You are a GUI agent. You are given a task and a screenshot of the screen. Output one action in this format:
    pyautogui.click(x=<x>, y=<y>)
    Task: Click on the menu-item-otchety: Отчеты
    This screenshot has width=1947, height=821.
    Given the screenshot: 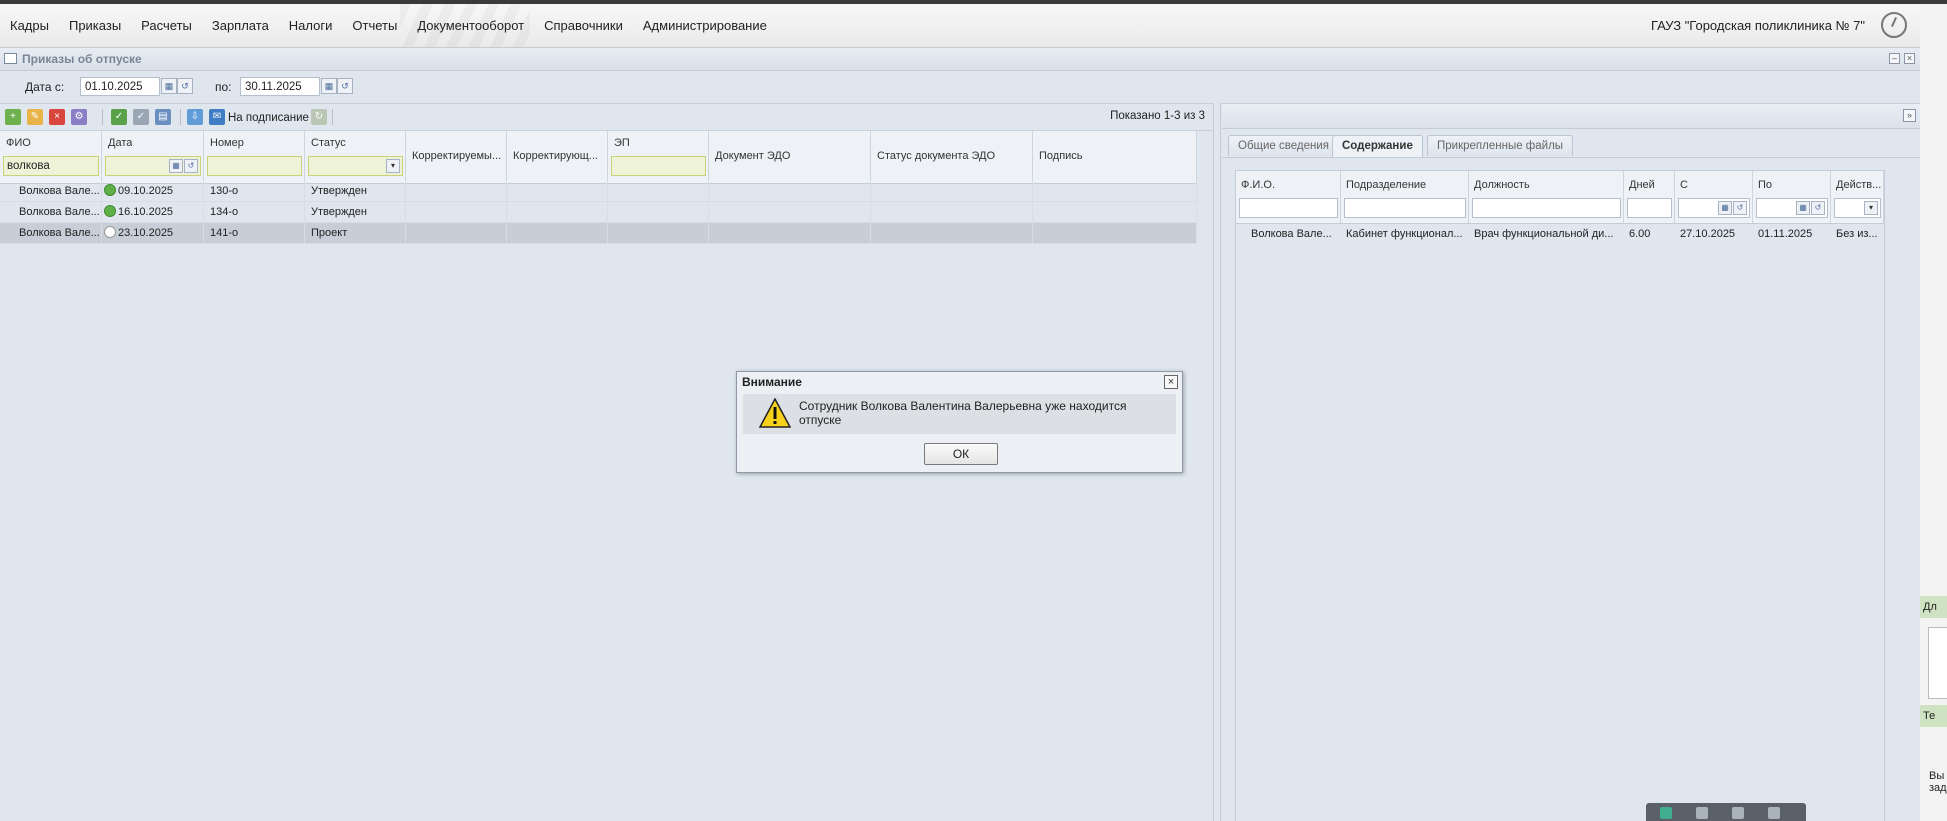 What is the action you would take?
    pyautogui.click(x=374, y=25)
    